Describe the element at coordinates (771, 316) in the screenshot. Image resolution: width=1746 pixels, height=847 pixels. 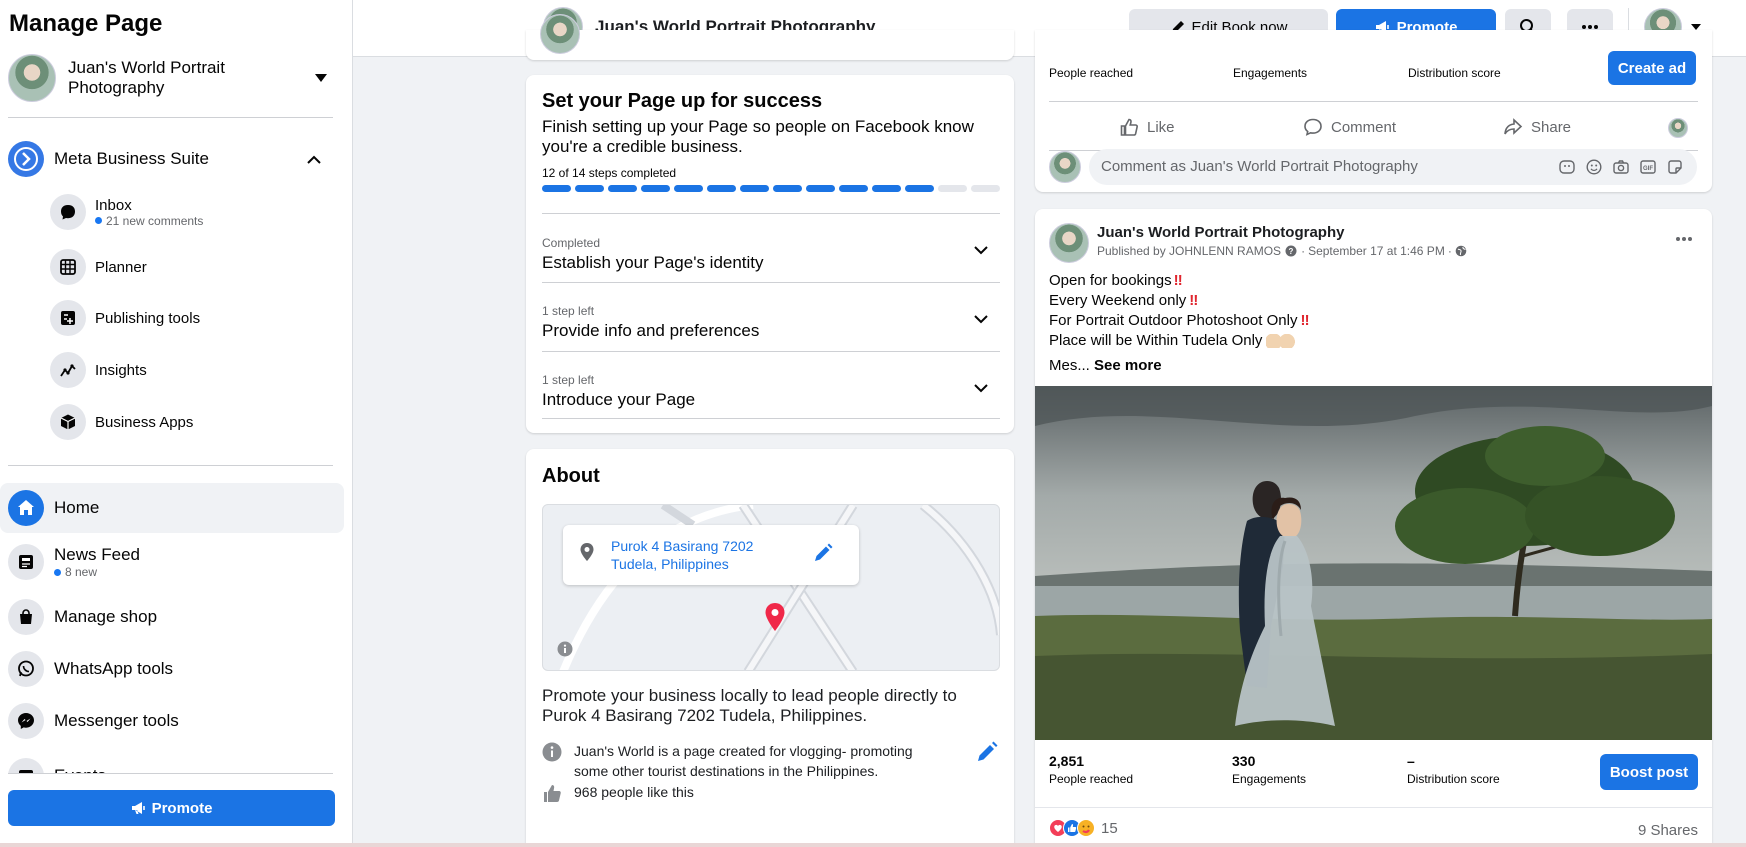
I see `setup-step: 1 step left Provide info and preferences` at that location.